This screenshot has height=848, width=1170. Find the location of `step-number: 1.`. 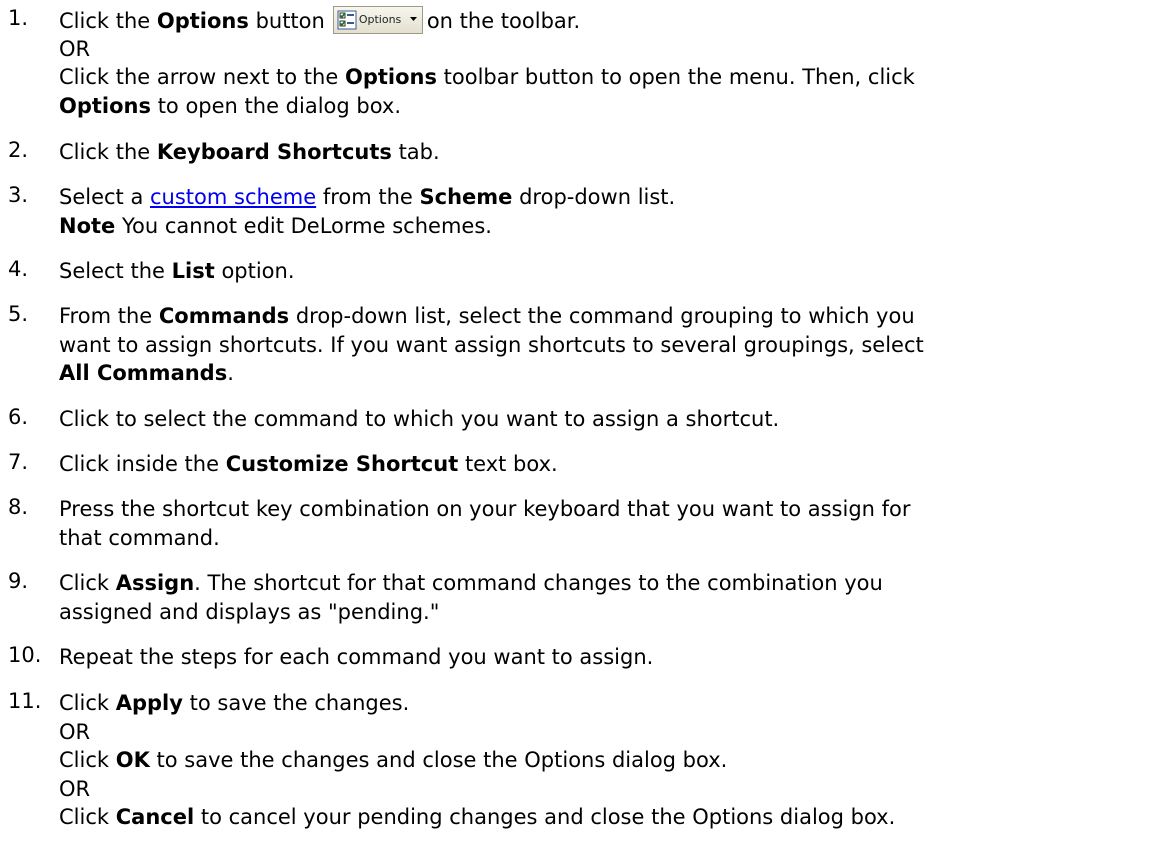

step-number: 1. is located at coordinates (18, 18).